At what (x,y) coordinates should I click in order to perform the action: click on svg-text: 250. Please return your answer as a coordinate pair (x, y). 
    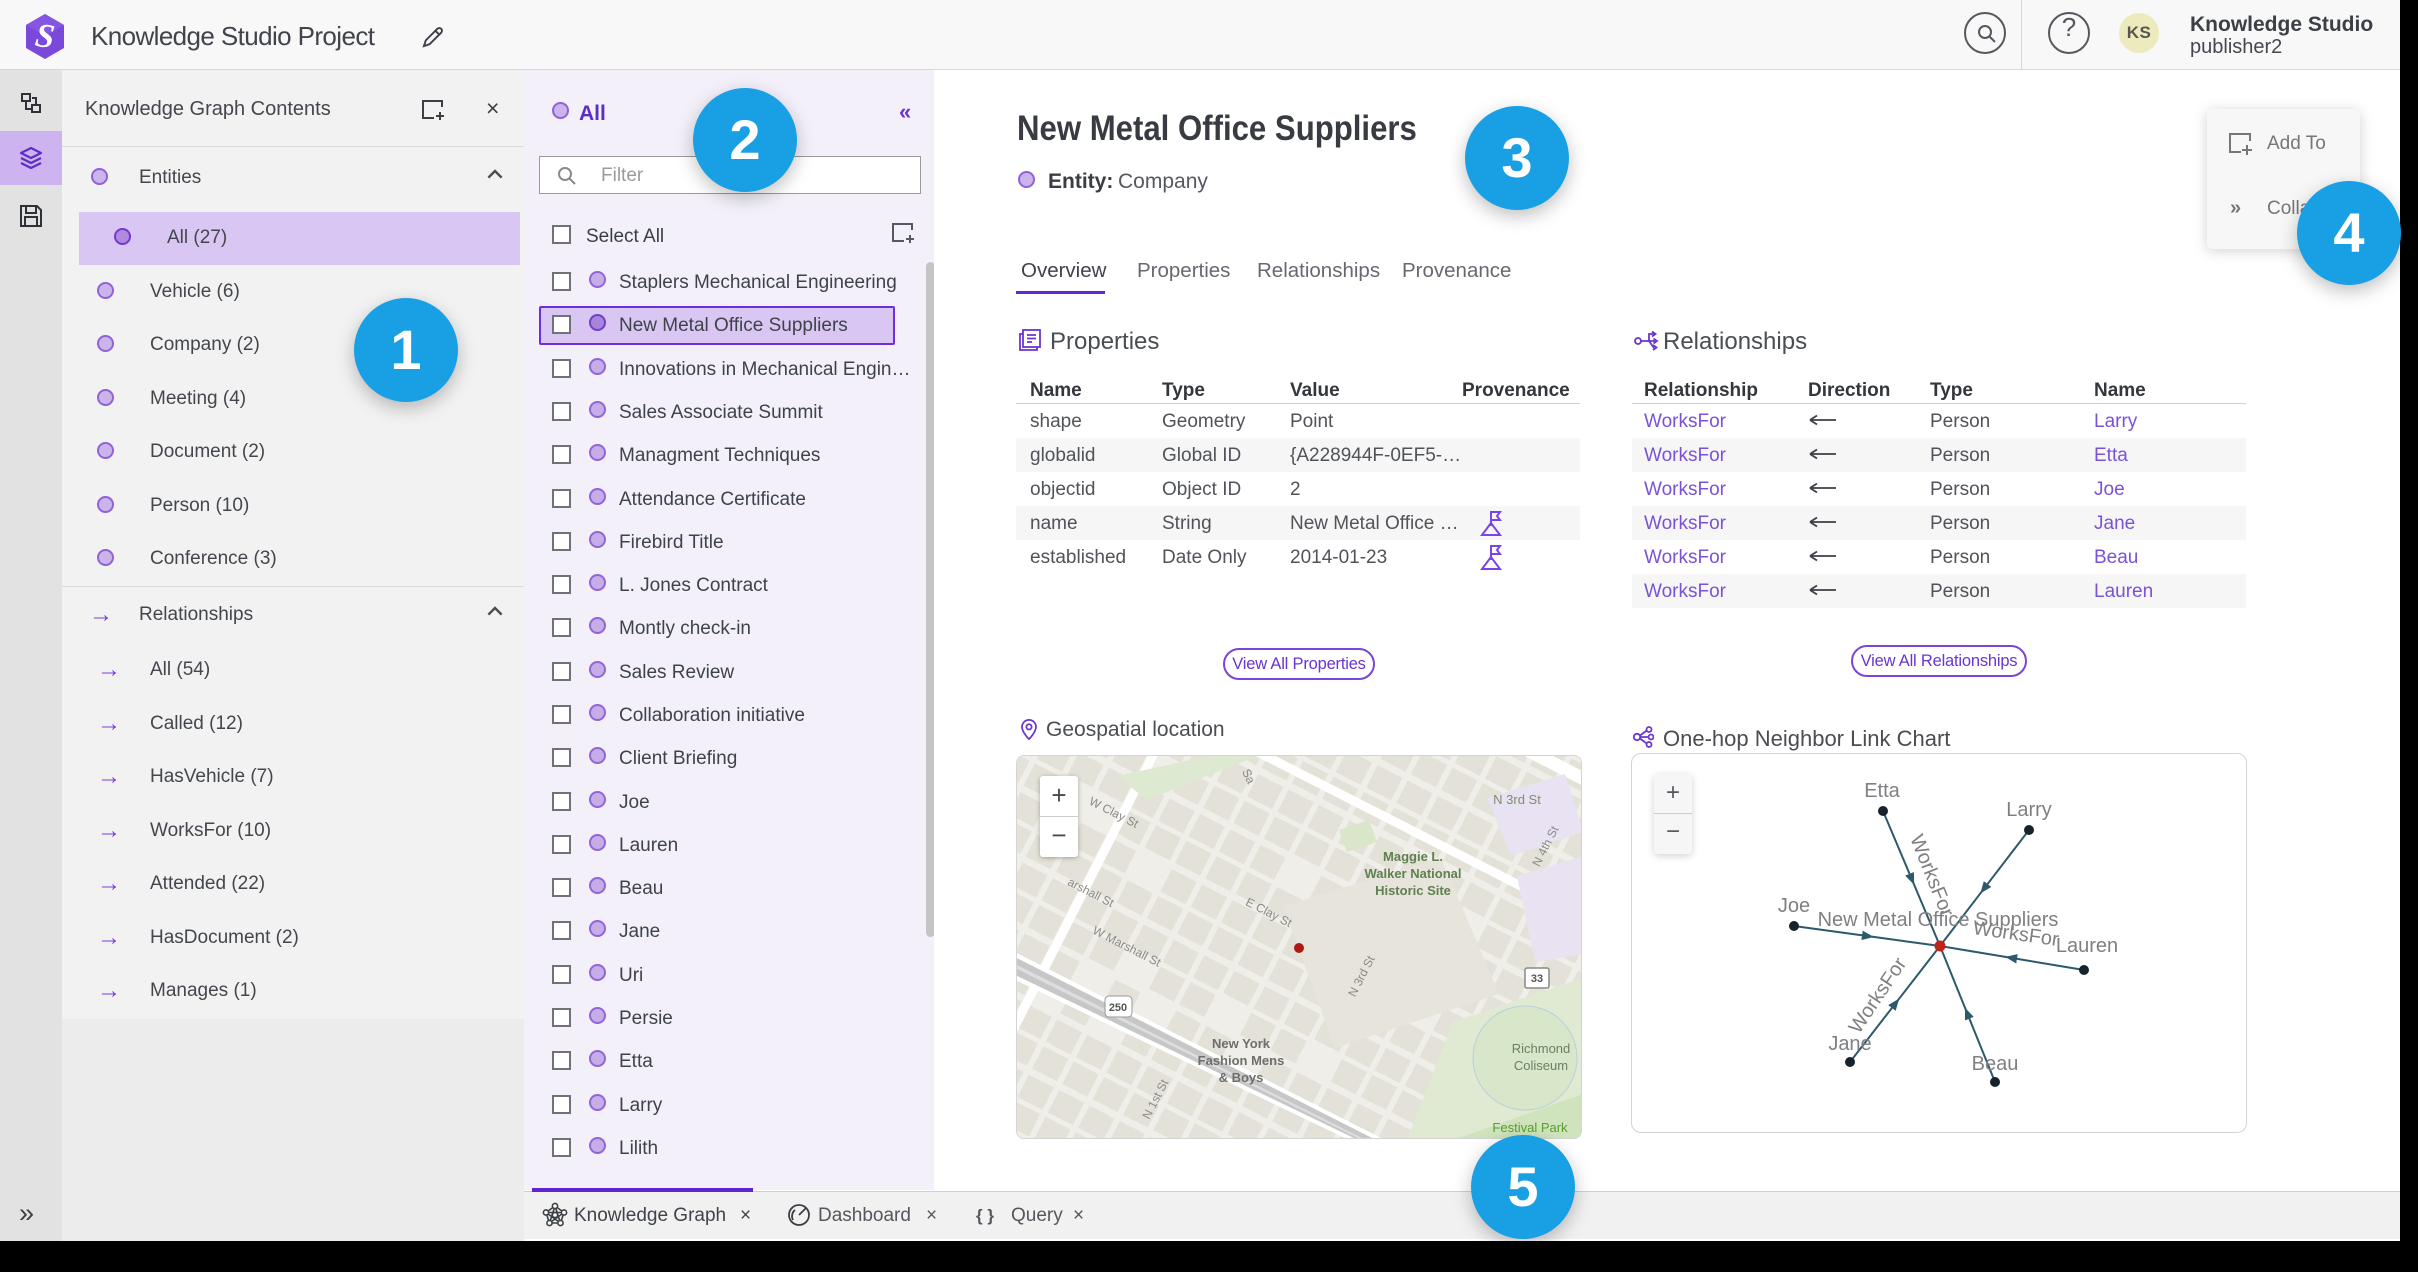
    Looking at the image, I should click on (1118, 1008).